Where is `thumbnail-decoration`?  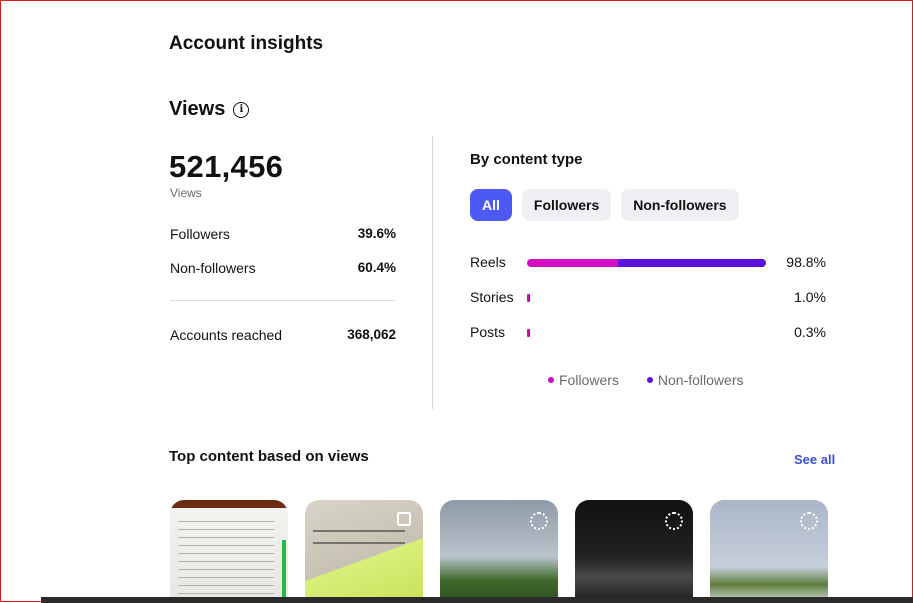
thumbnail-decoration is located at coordinates (284, 571).